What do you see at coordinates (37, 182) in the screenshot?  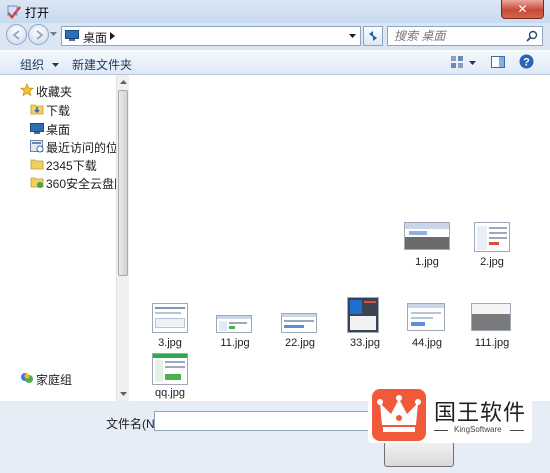 I see `cloud-sync-folder-icon` at bounding box center [37, 182].